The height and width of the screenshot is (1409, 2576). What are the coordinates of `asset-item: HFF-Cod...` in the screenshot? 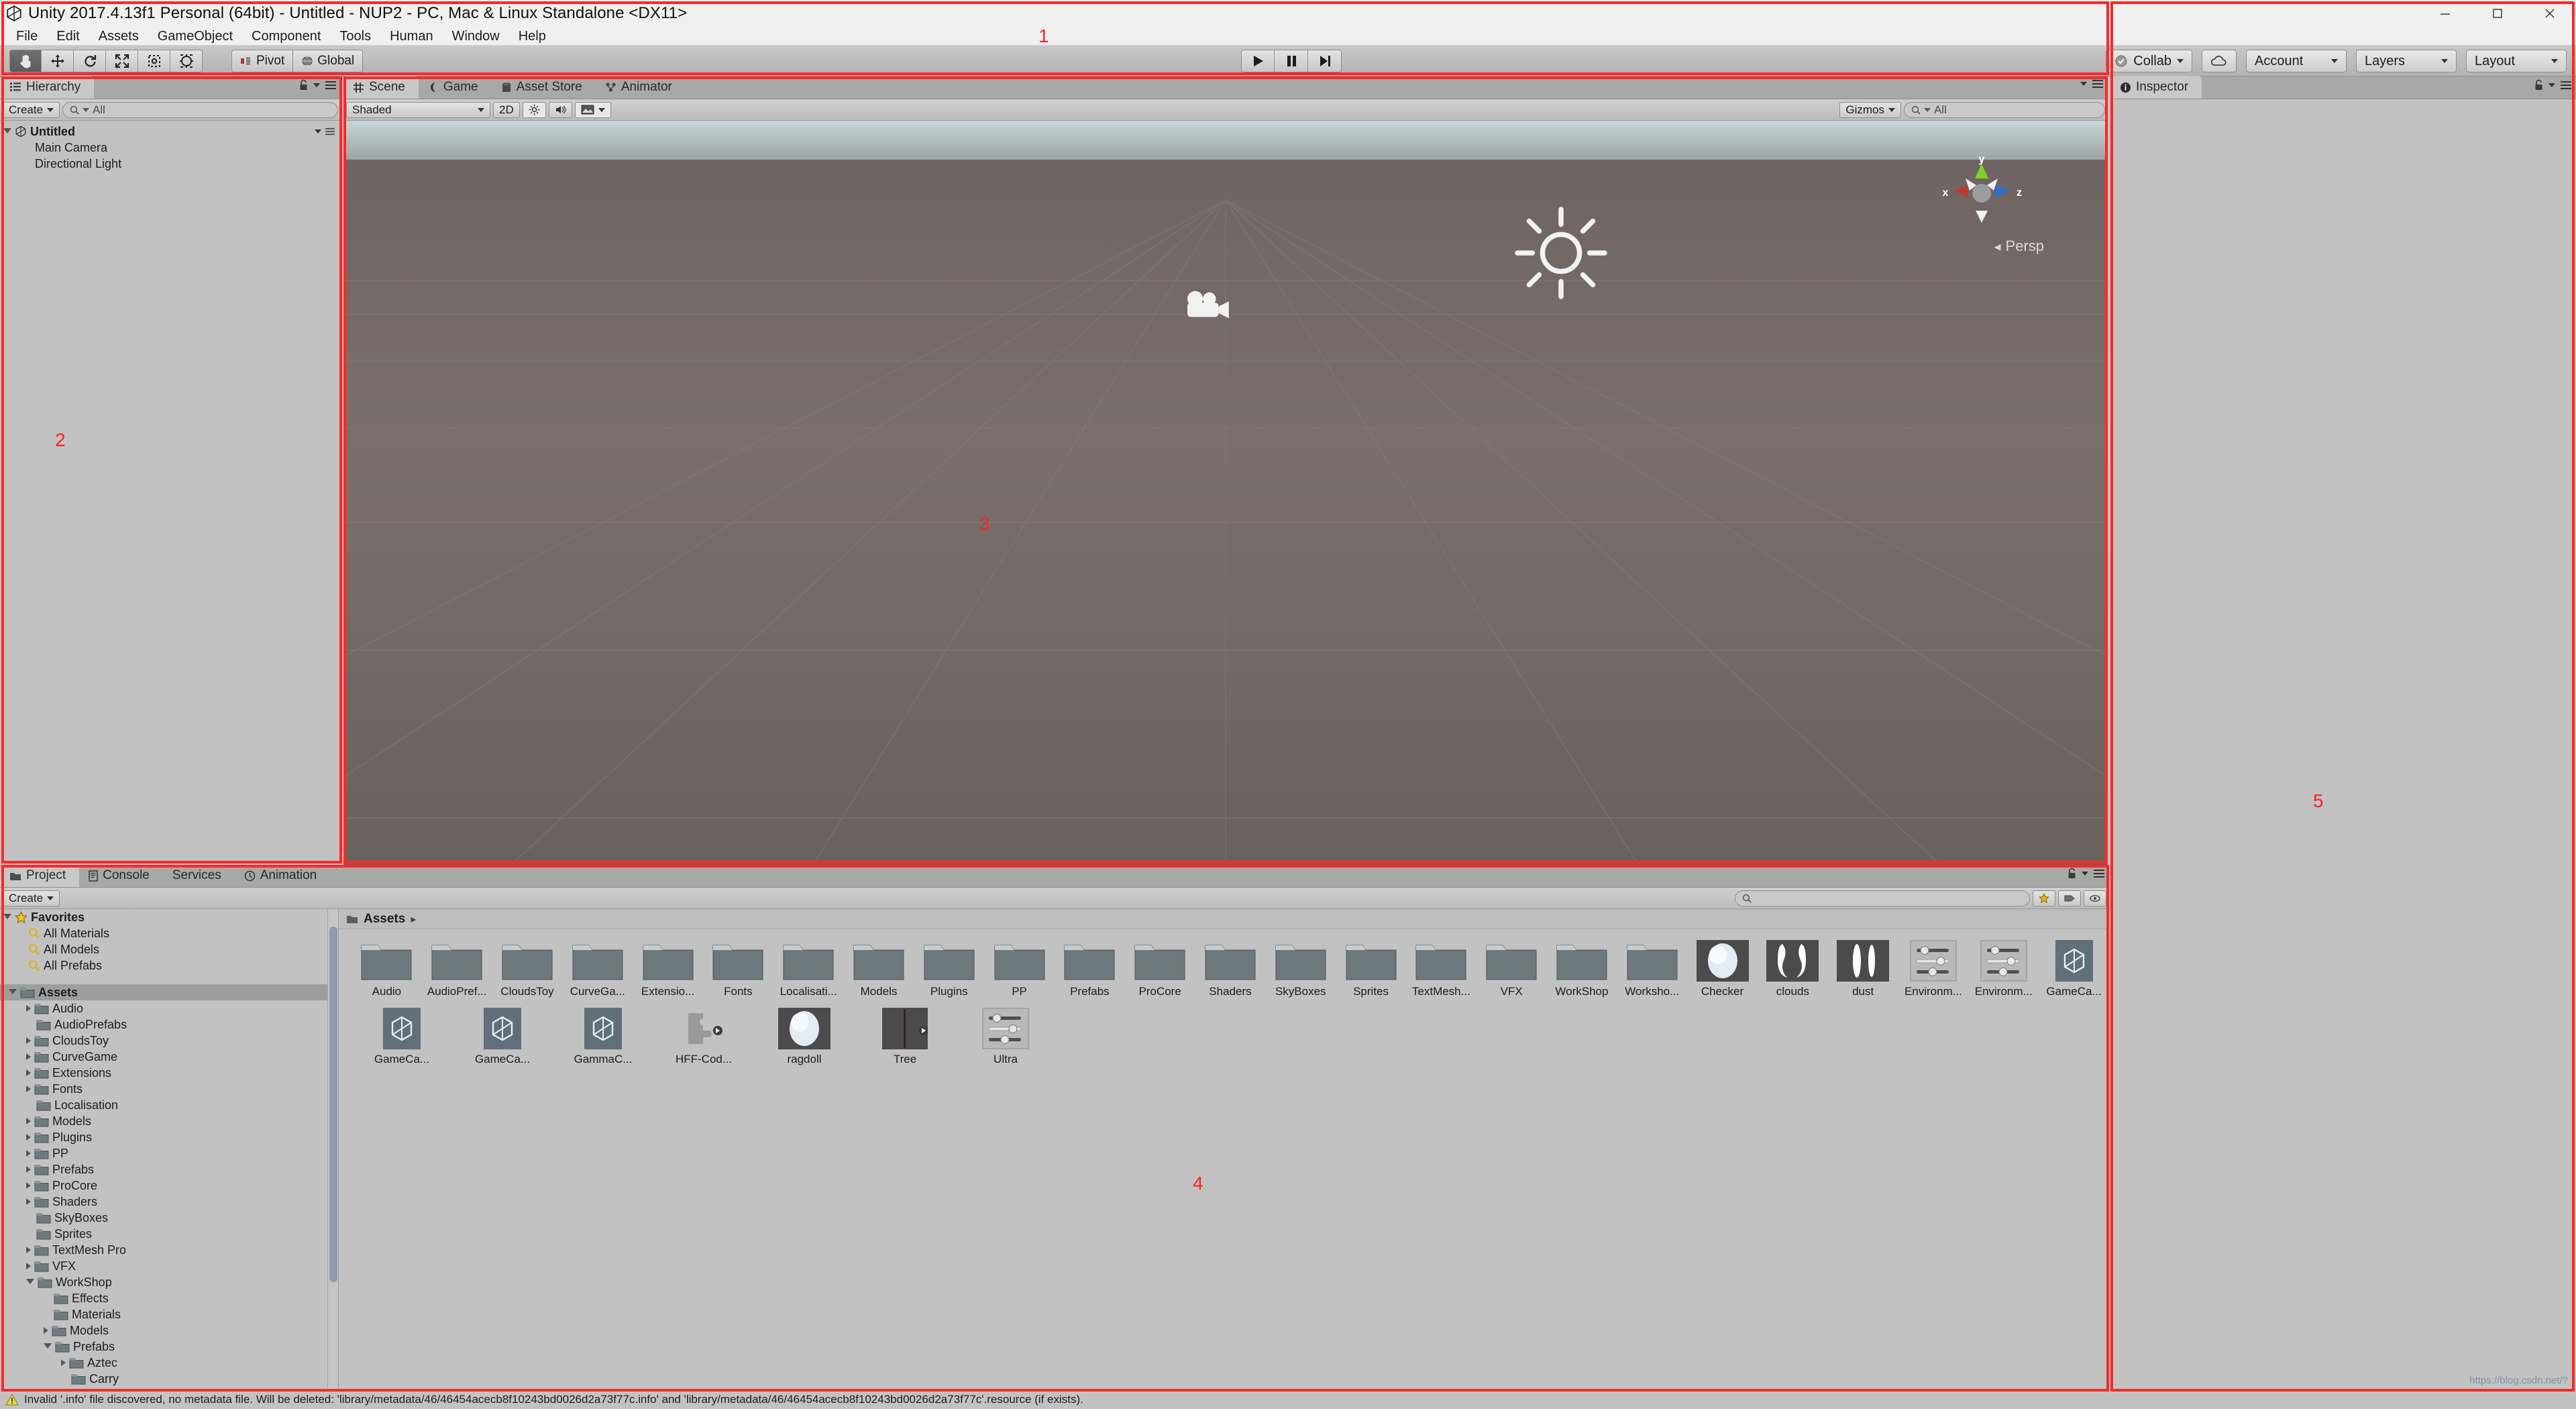 It's located at (703, 1035).